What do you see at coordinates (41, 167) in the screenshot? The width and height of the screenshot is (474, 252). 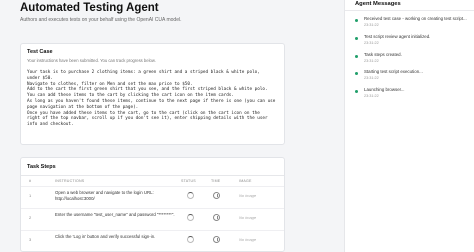 I see `task-steps-title: Task Steps` at bounding box center [41, 167].